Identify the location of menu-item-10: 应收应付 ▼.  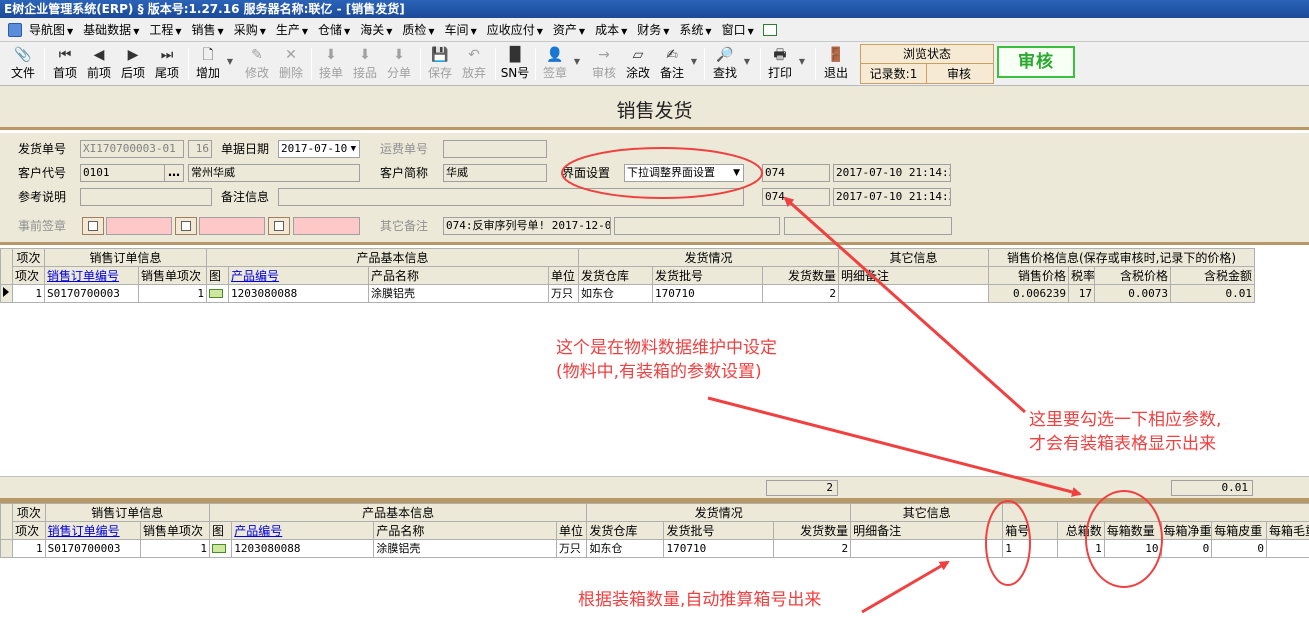
(515, 29).